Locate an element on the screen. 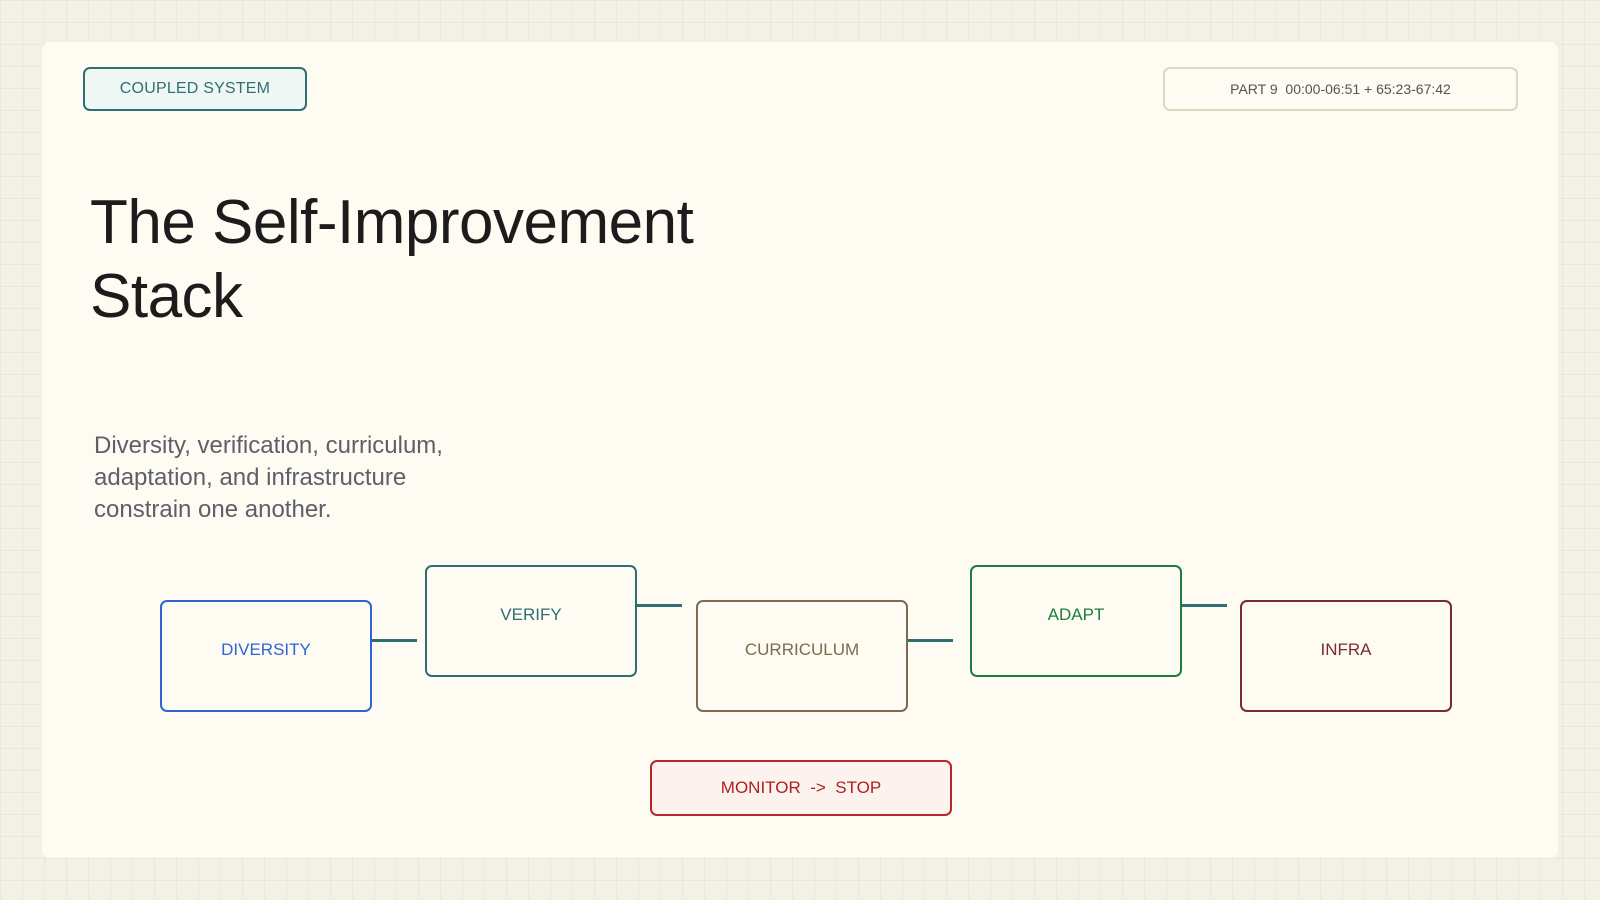 The width and height of the screenshot is (1600, 900). diagram-node-adapt: ADAPT is located at coordinates (1076, 621).